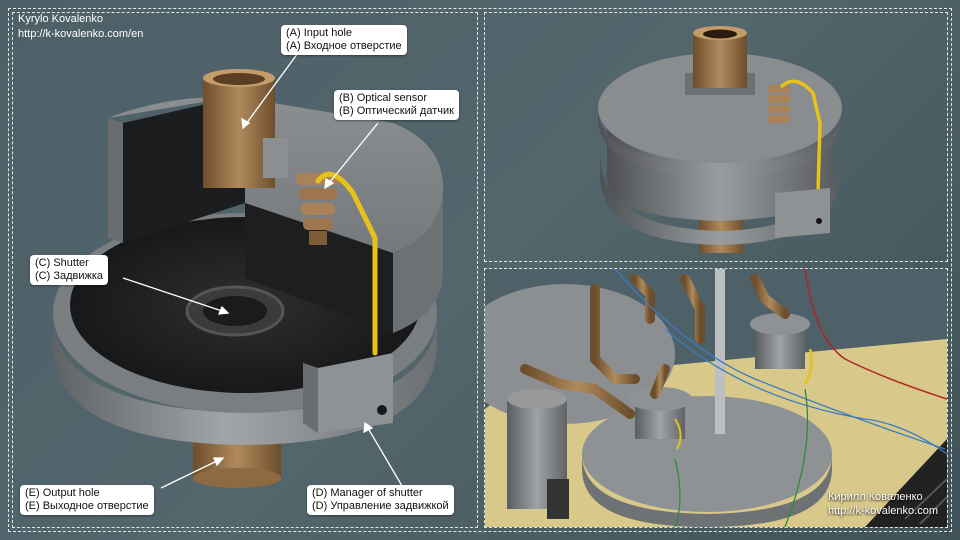 This screenshot has height=540, width=960. I want to click on callout-optical-sensor: (B) Optical sensor (B) Оптический датчик, so click(396, 105).